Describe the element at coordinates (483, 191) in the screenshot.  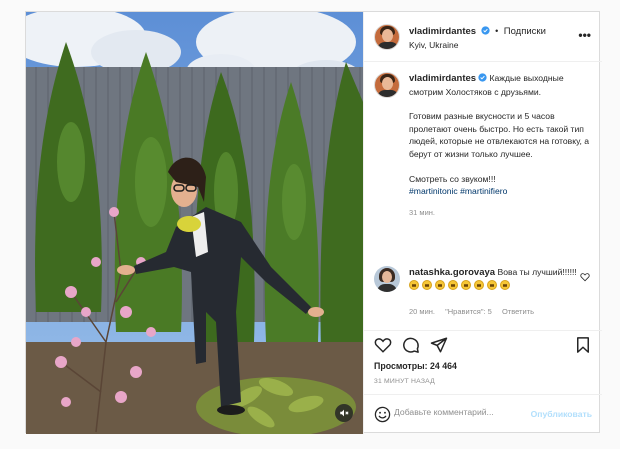
I see `hashtag-link: #martinifiero` at that location.